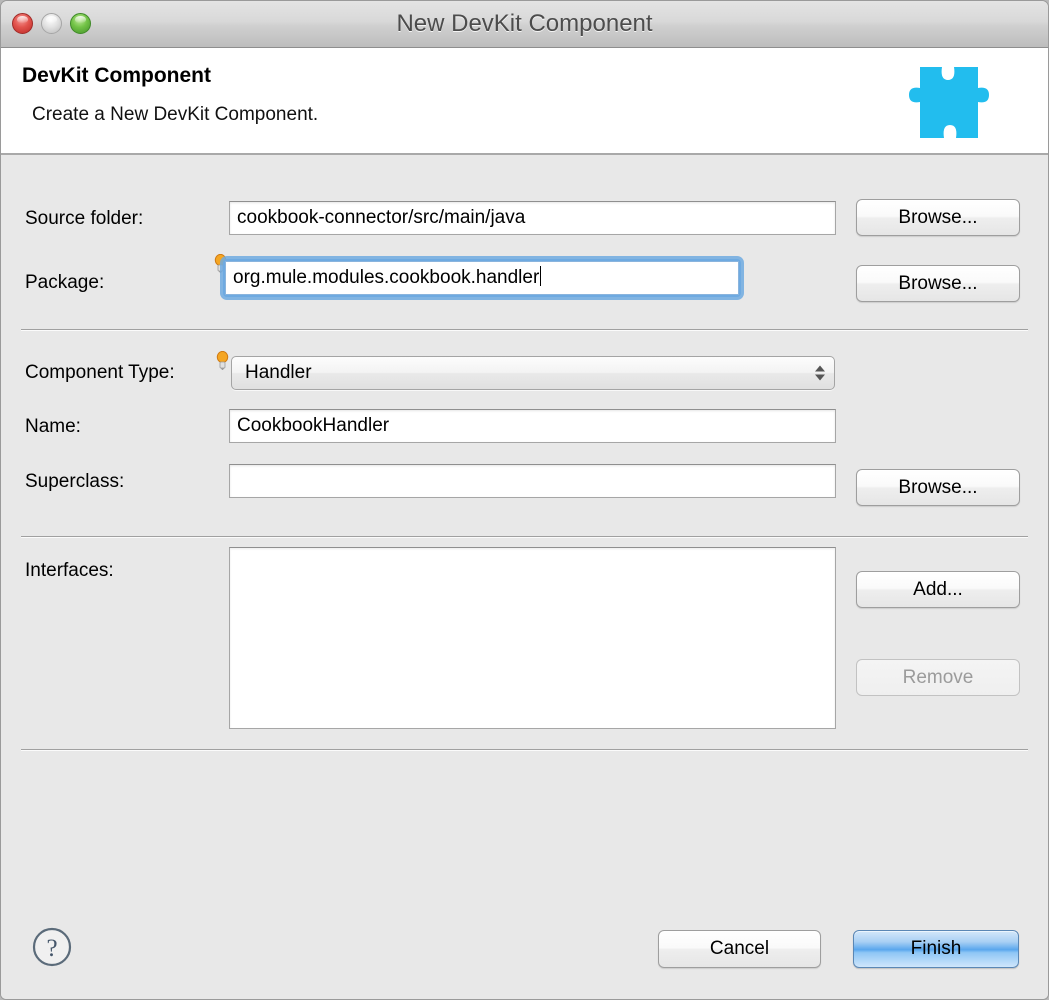 The height and width of the screenshot is (1000, 1049). Describe the element at coordinates (532, 638) in the screenshot. I see `interfaces-list` at that location.